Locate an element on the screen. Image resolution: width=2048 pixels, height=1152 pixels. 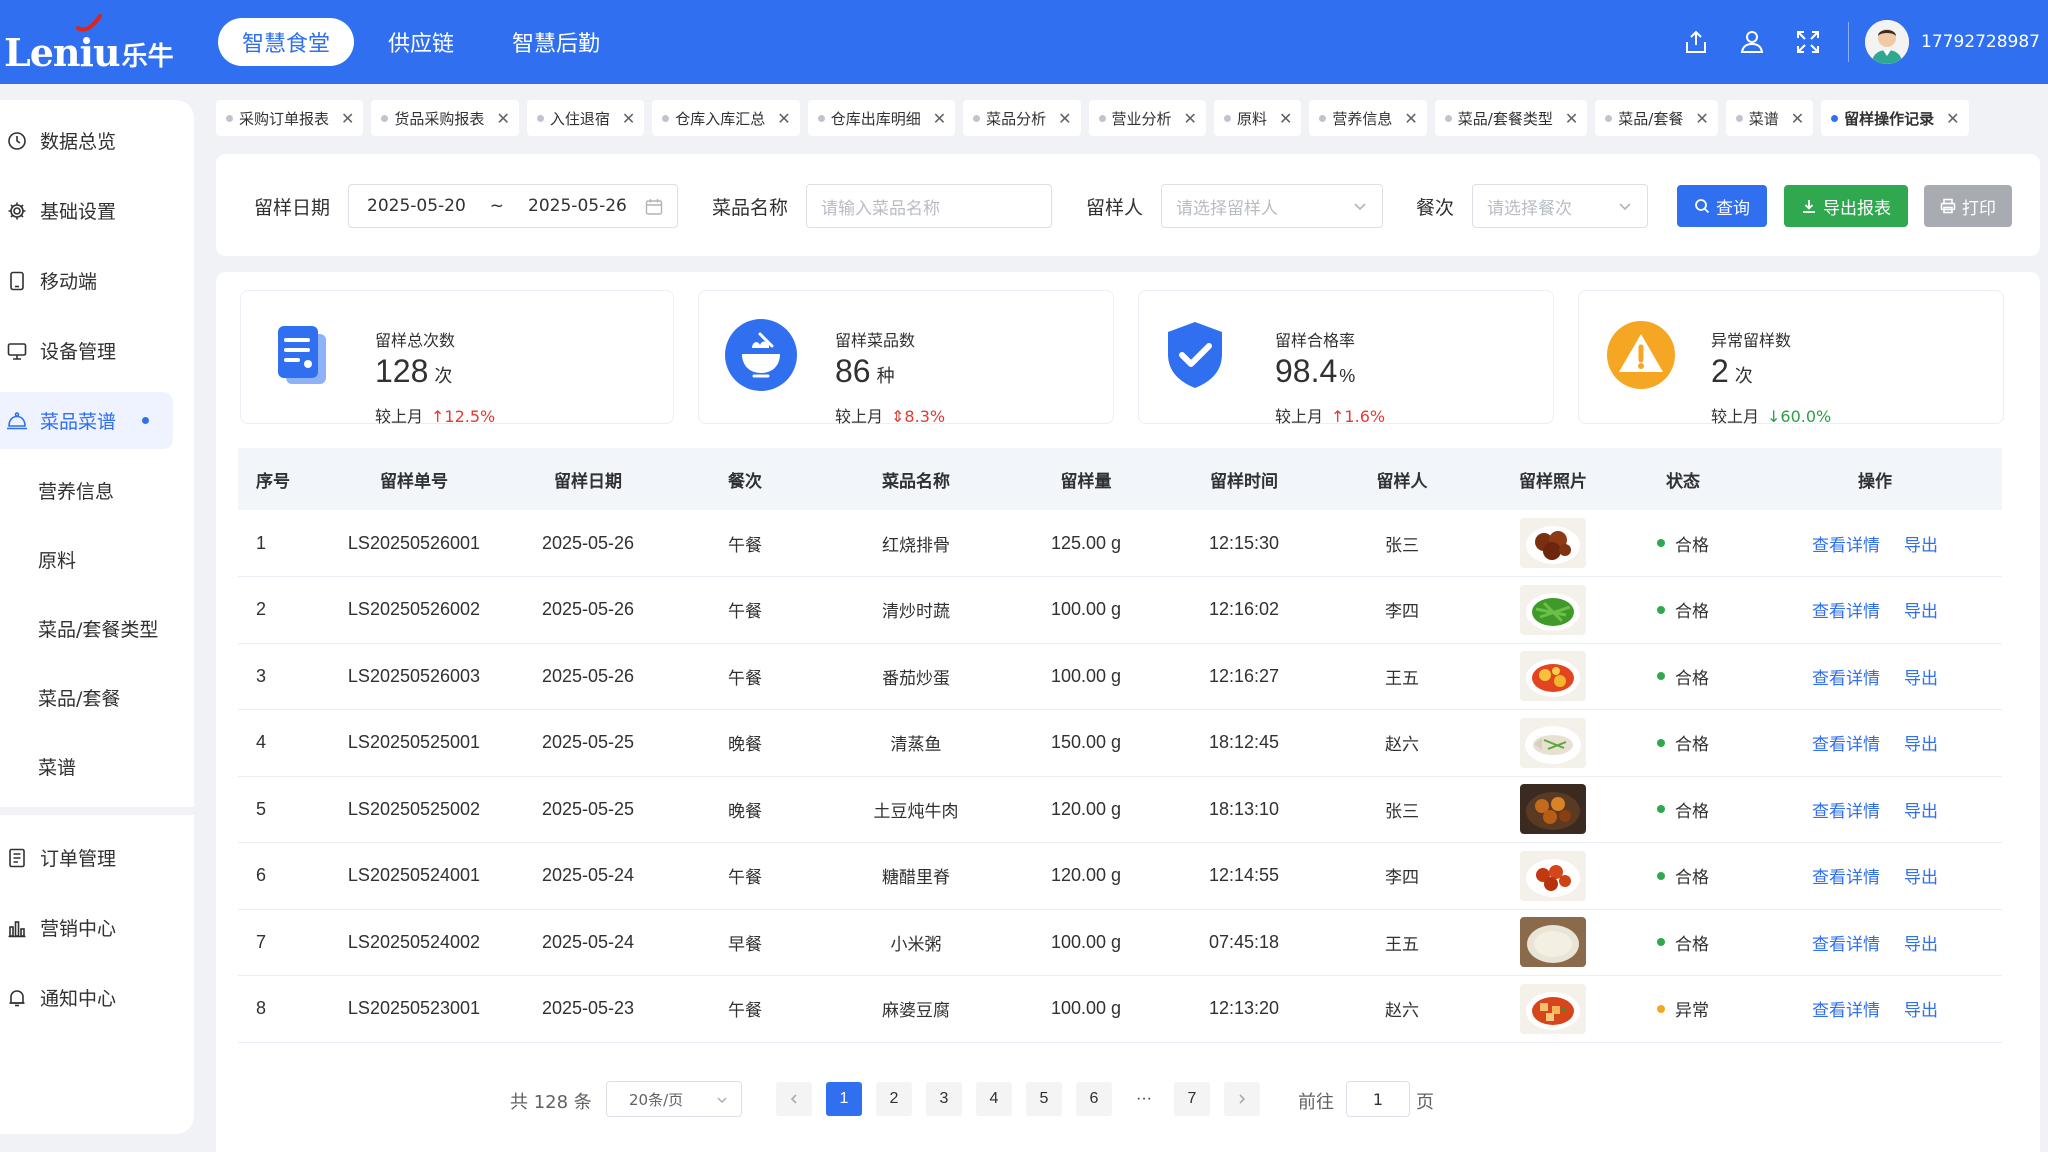
date-end: 2025-05-26 is located at coordinates (577, 206).